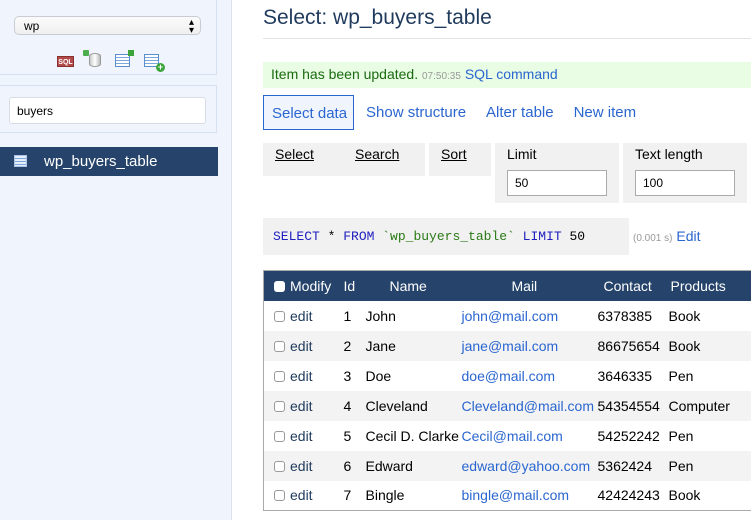  I want to click on tab-show-structure: Show structure, so click(416, 112).